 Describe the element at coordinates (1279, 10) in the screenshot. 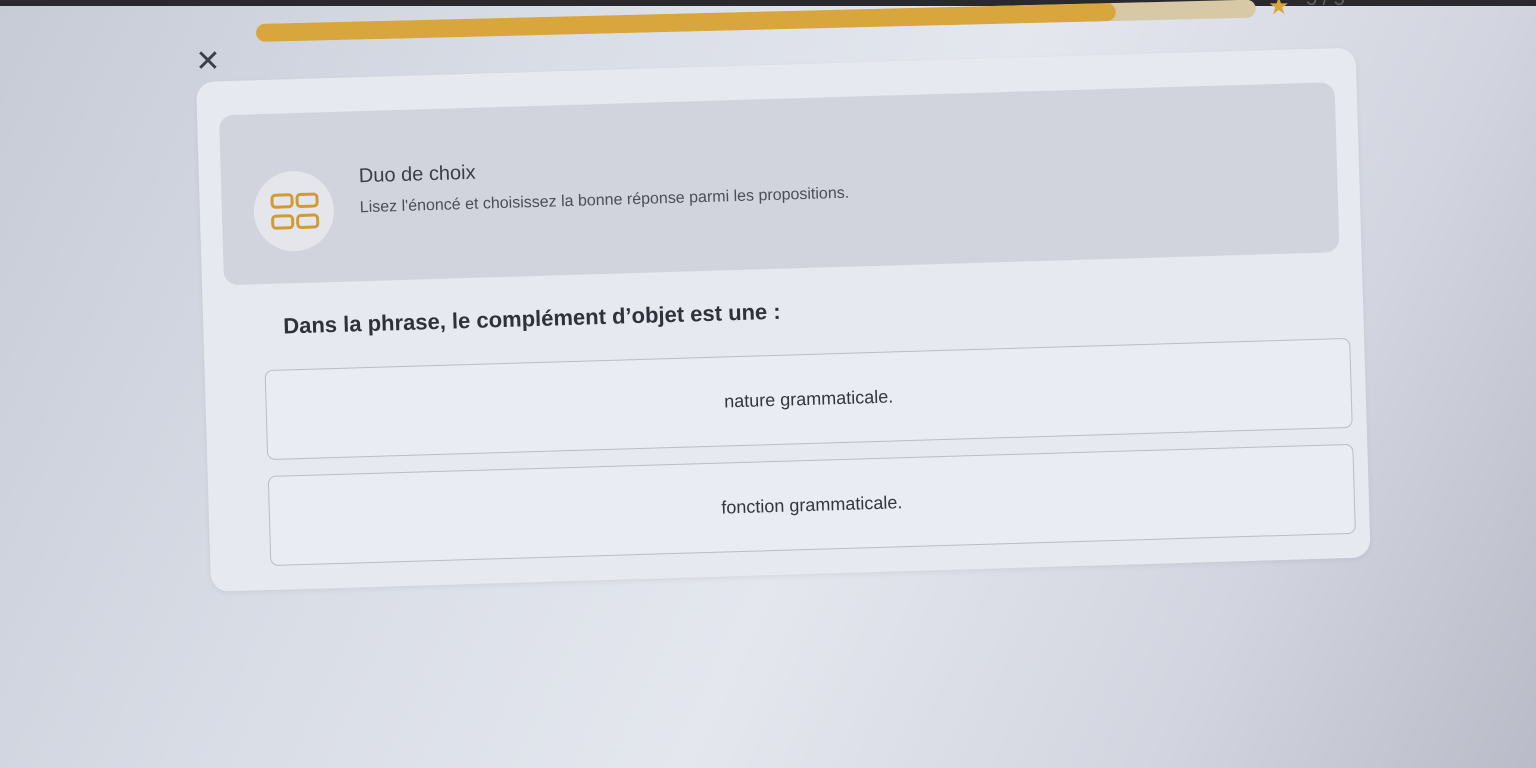

I see `star-icon: ★` at that location.